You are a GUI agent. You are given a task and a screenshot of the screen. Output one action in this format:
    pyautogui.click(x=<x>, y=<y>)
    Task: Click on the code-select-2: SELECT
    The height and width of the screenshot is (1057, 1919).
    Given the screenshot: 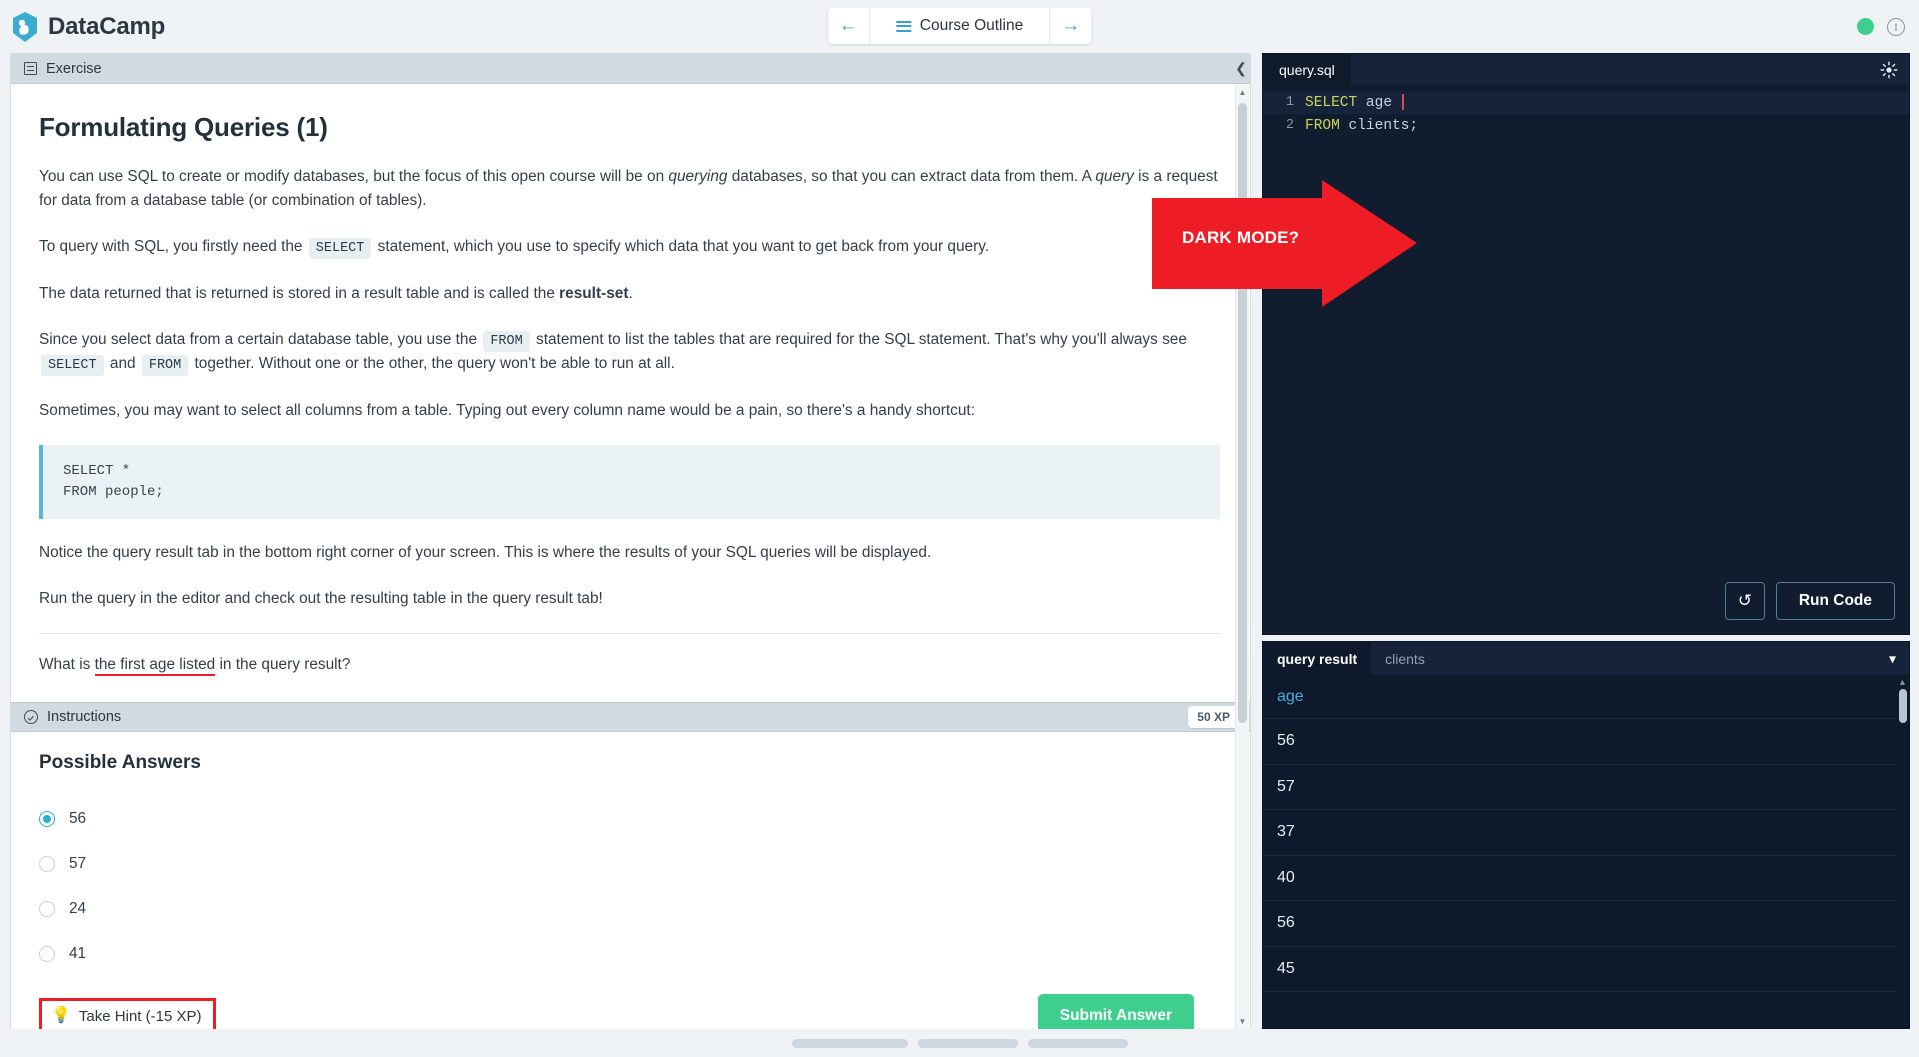 What is the action you would take?
    pyautogui.click(x=72, y=366)
    